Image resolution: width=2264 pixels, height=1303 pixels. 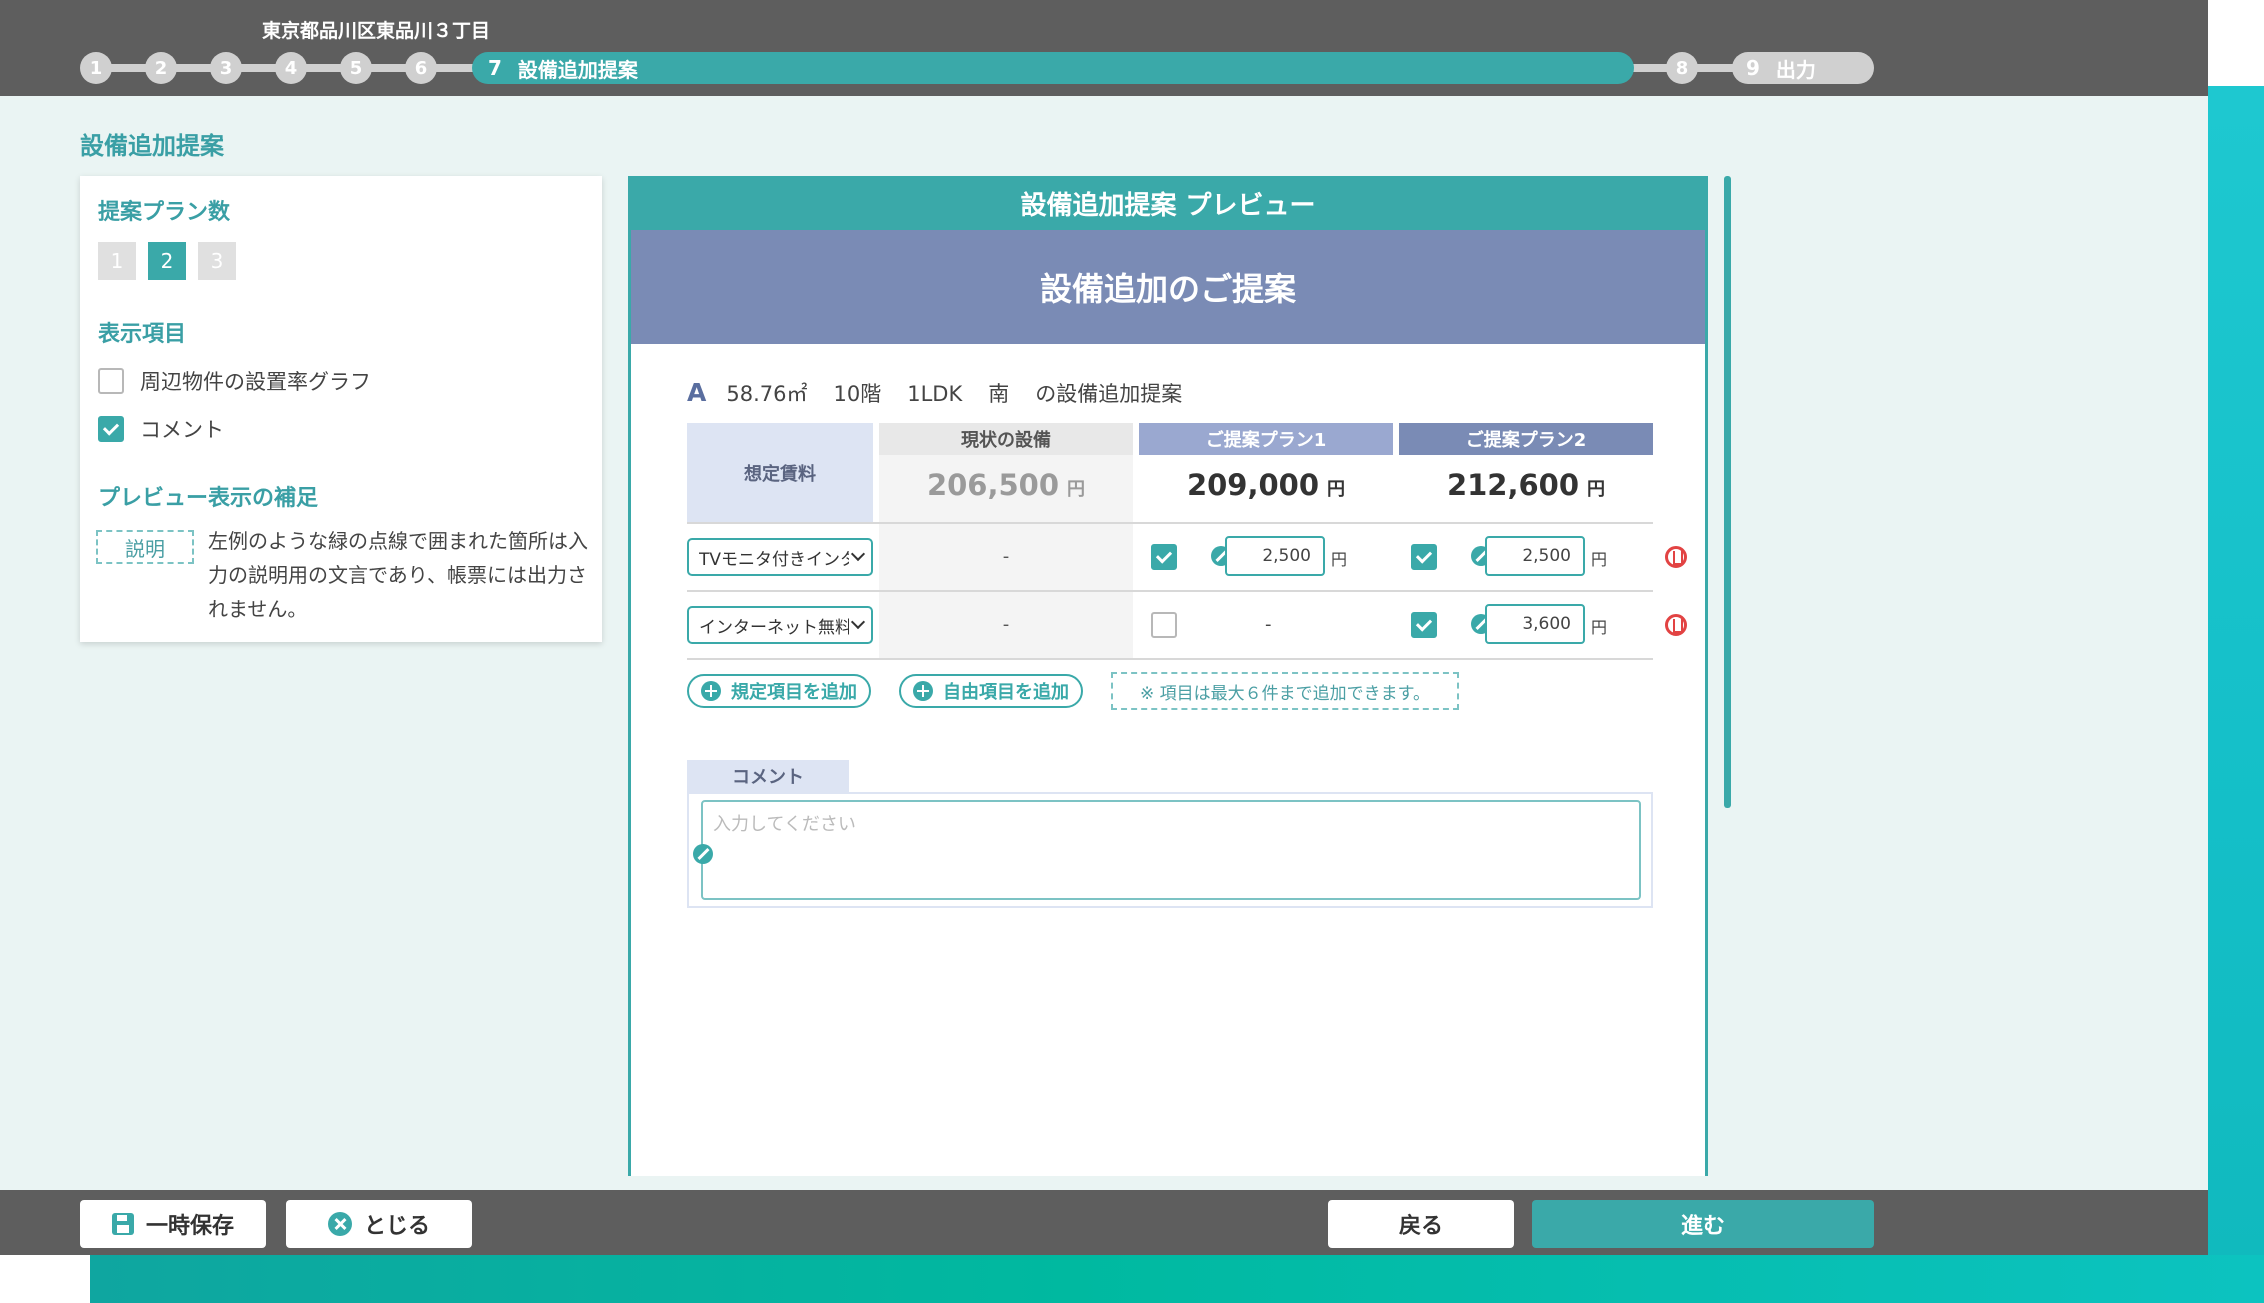 What do you see at coordinates (111, 429) in the screenshot?
I see `comment-checkbox` at bounding box center [111, 429].